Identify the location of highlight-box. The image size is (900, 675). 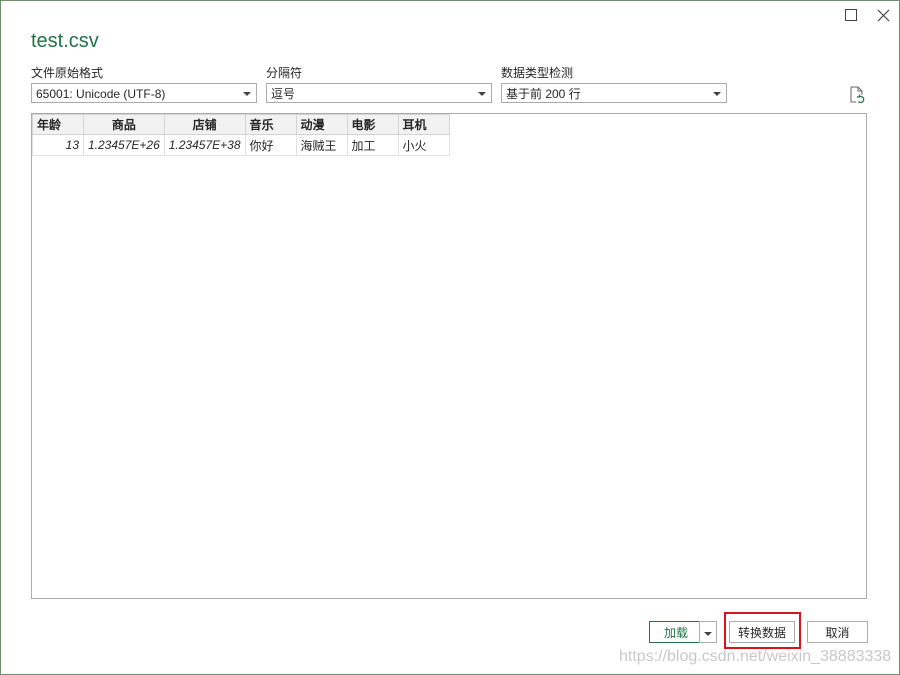
(762, 630).